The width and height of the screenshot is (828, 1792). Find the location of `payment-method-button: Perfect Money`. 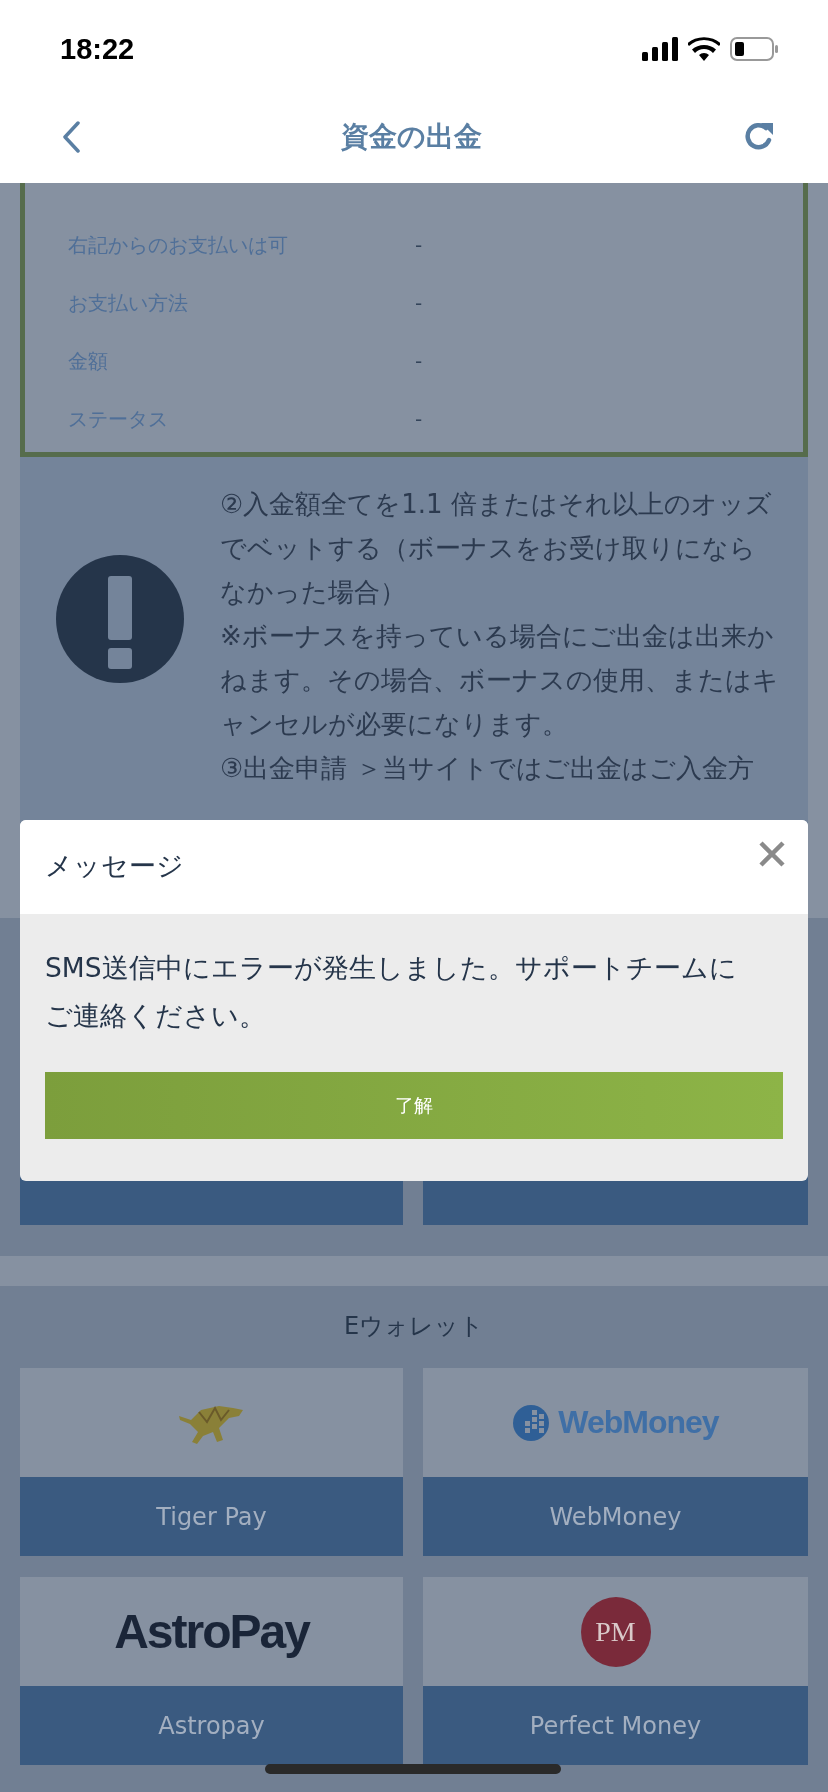

payment-method-button: Perfect Money is located at coordinates (615, 1725).